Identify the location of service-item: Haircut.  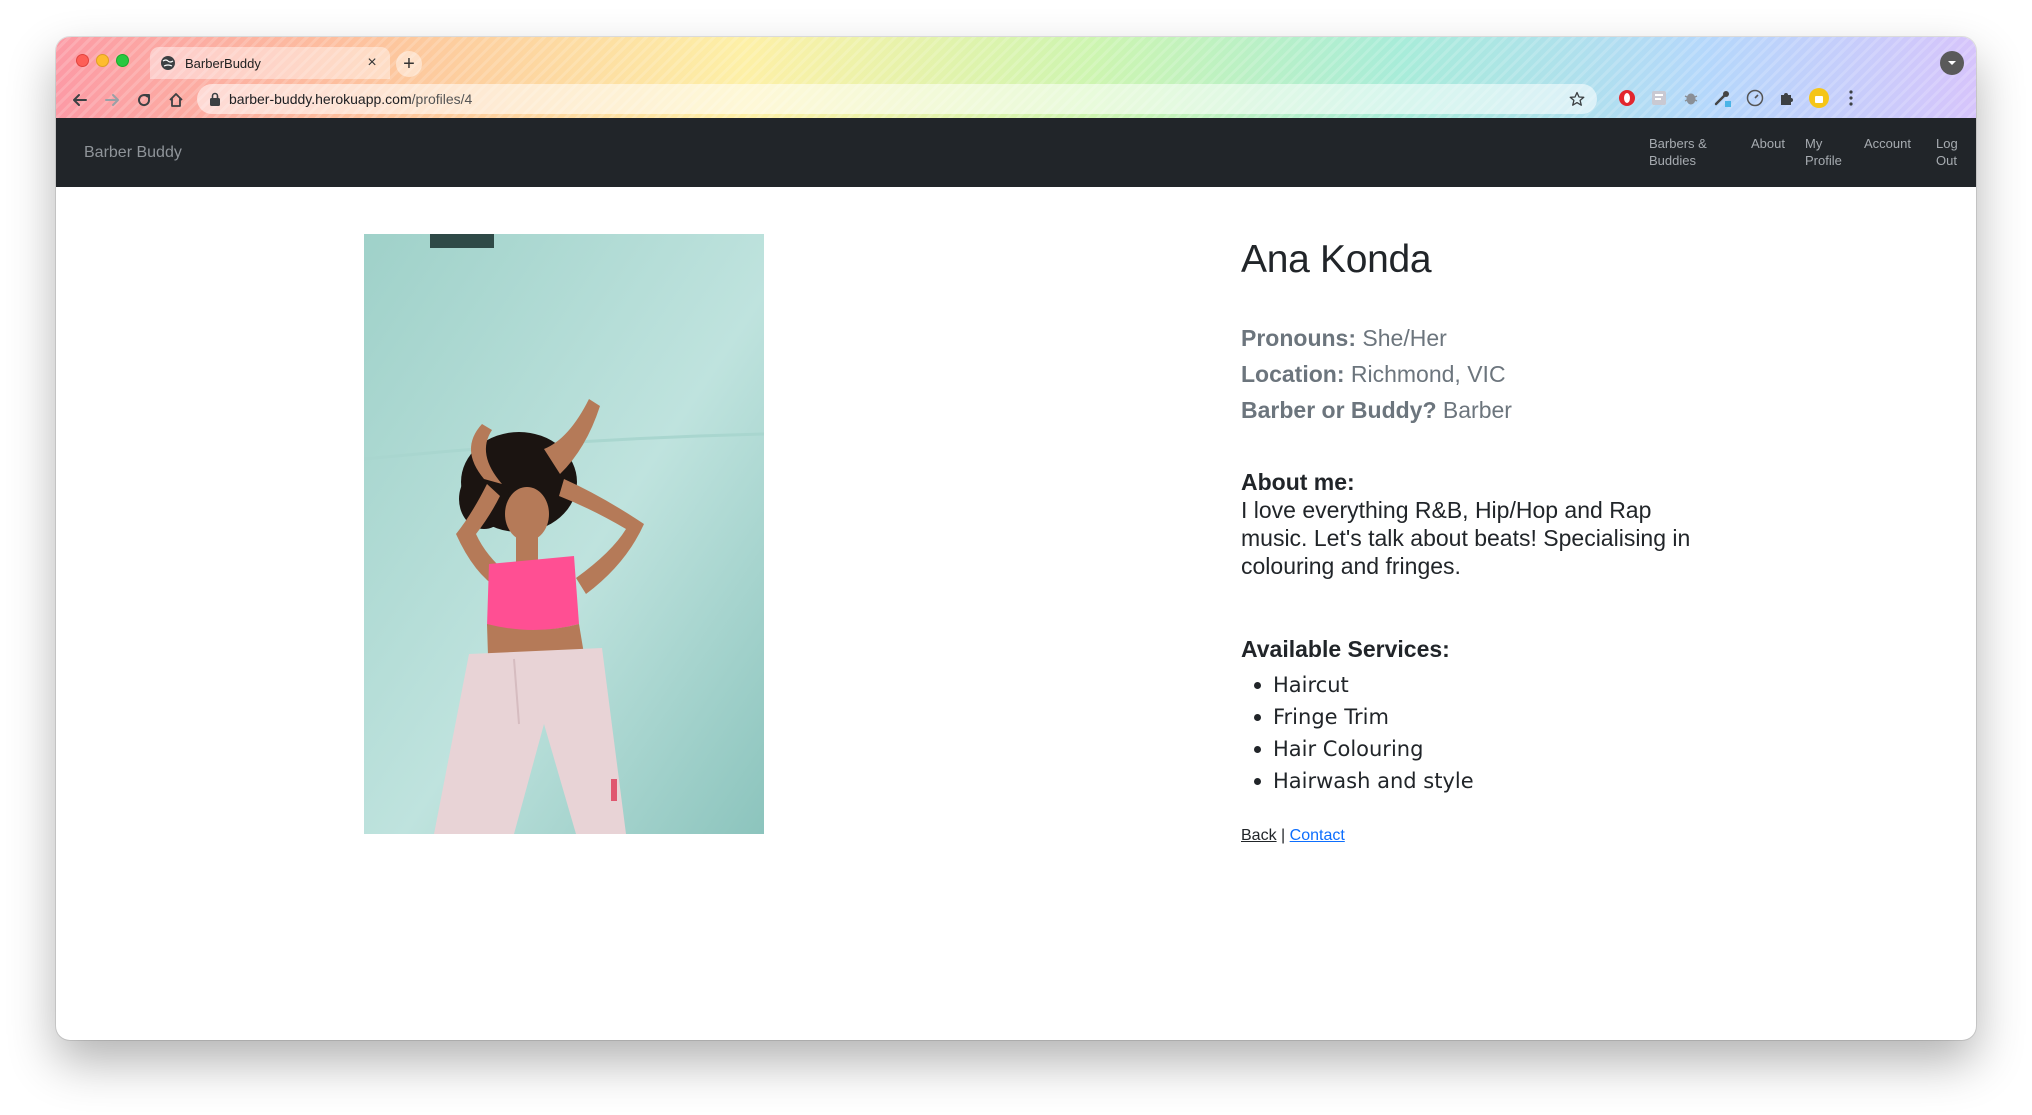
(1471, 685).